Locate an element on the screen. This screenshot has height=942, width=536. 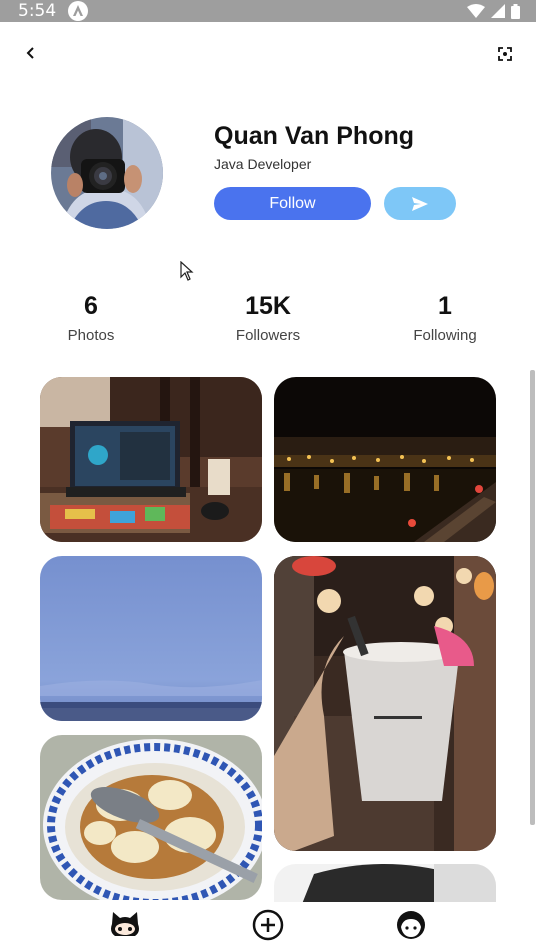
stat-following: 1 Following is located at coordinates (445, 318).